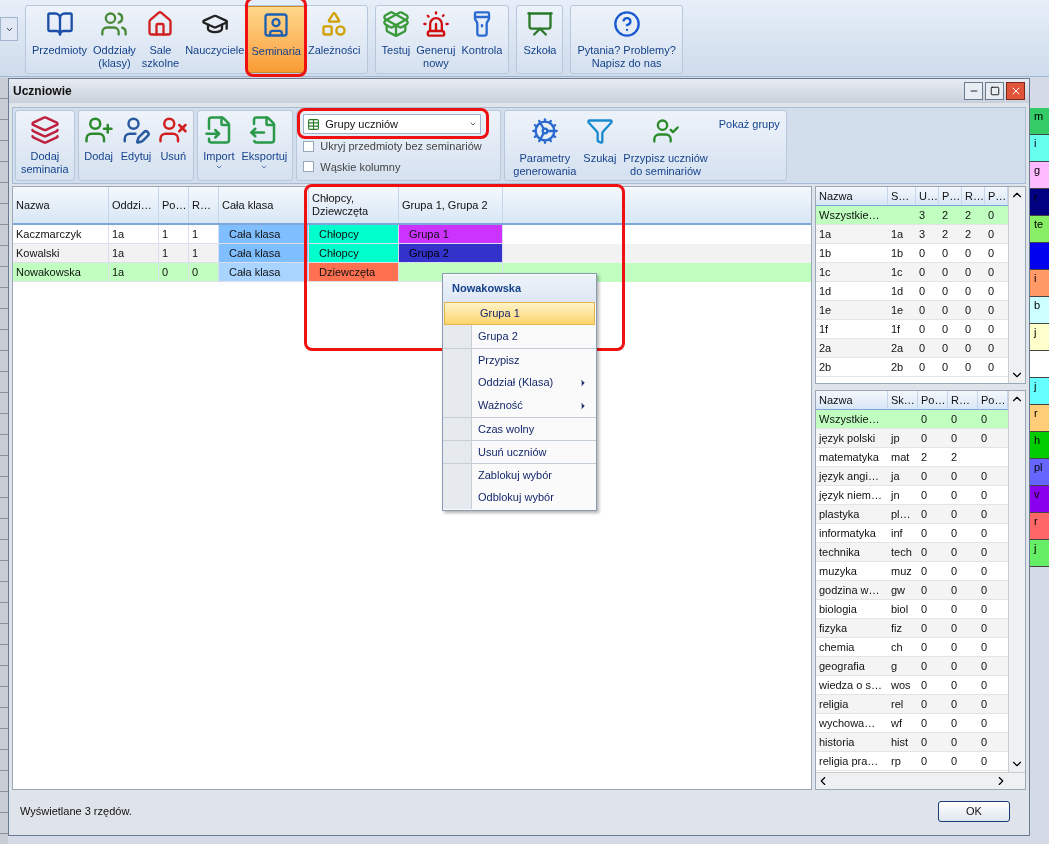 The width and height of the screenshot is (1049, 844). What do you see at coordinates (519, 359) in the screenshot?
I see `menu-item: Przypisz` at bounding box center [519, 359].